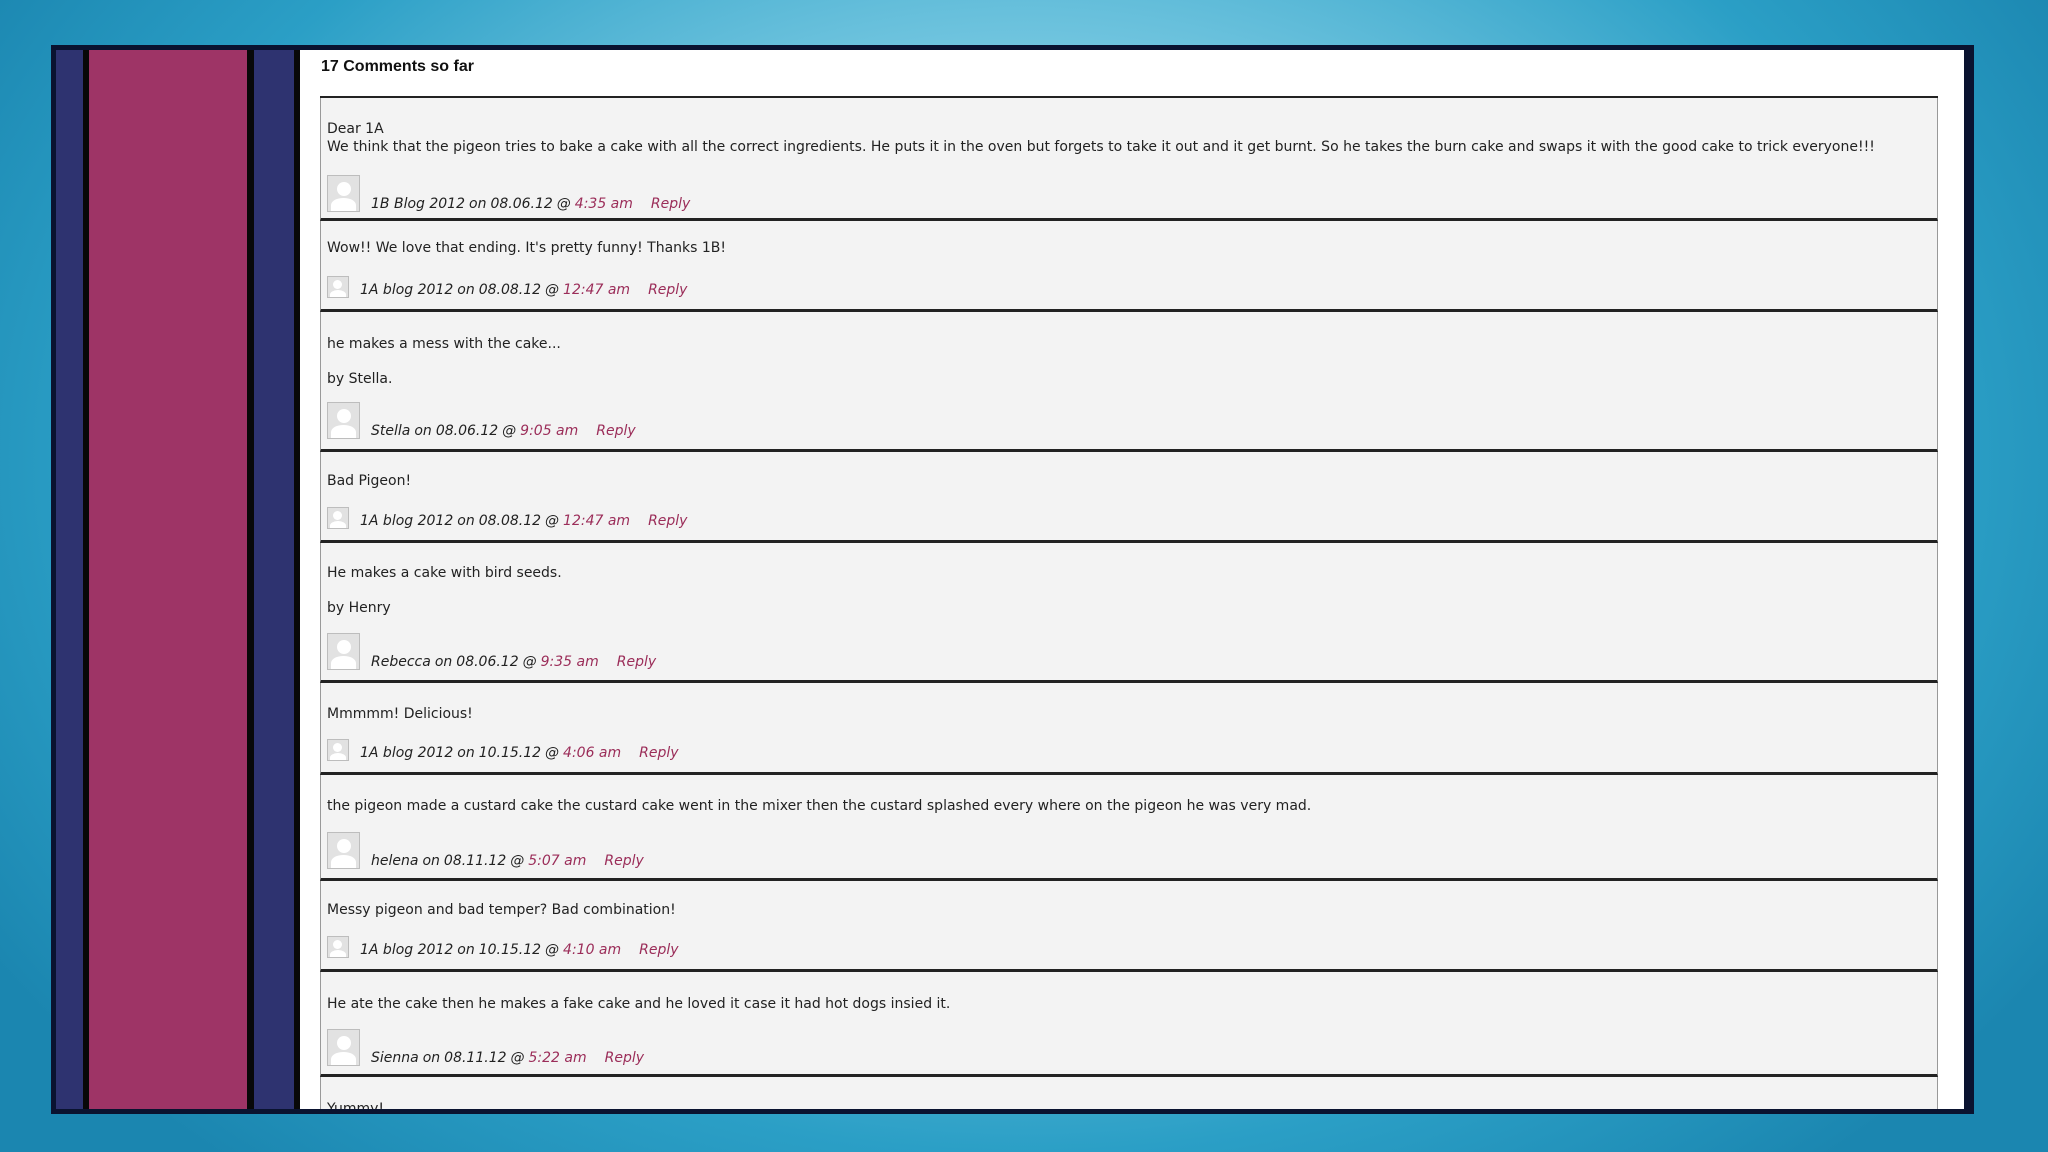 This screenshot has width=2048, height=1152. Describe the element at coordinates (592, 753) in the screenshot. I see `comment-time-link: 4:06 am` at that location.